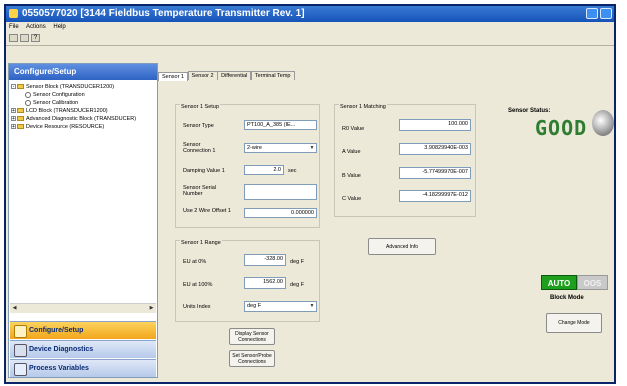 This screenshot has height=386, width=627. I want to click on nav-label: Device Diagnostics, so click(61, 349).